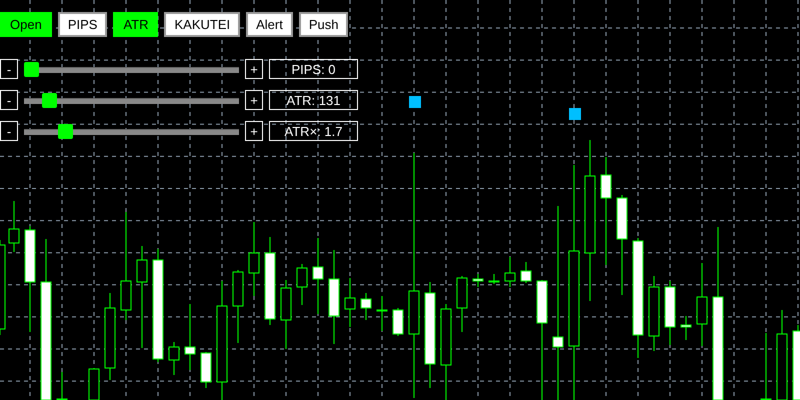 The image size is (800, 400). What do you see at coordinates (269, 24) in the screenshot?
I see `toggle-button: Alert` at bounding box center [269, 24].